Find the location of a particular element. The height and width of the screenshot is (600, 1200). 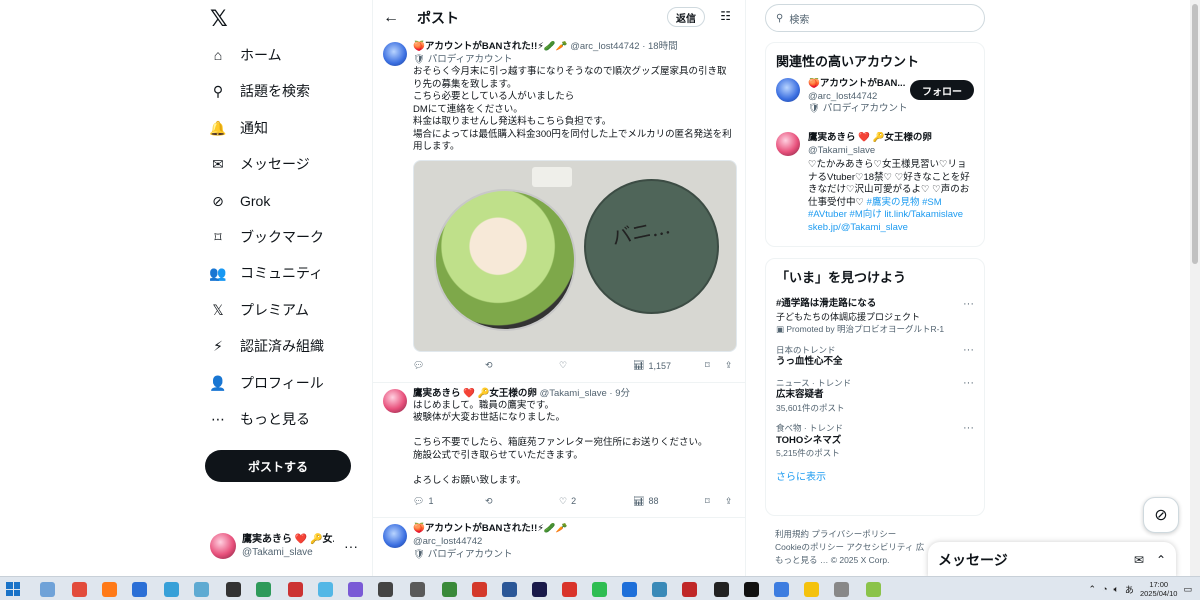

nav-communities: 👥 コミュニティ is located at coordinates (265, 273).